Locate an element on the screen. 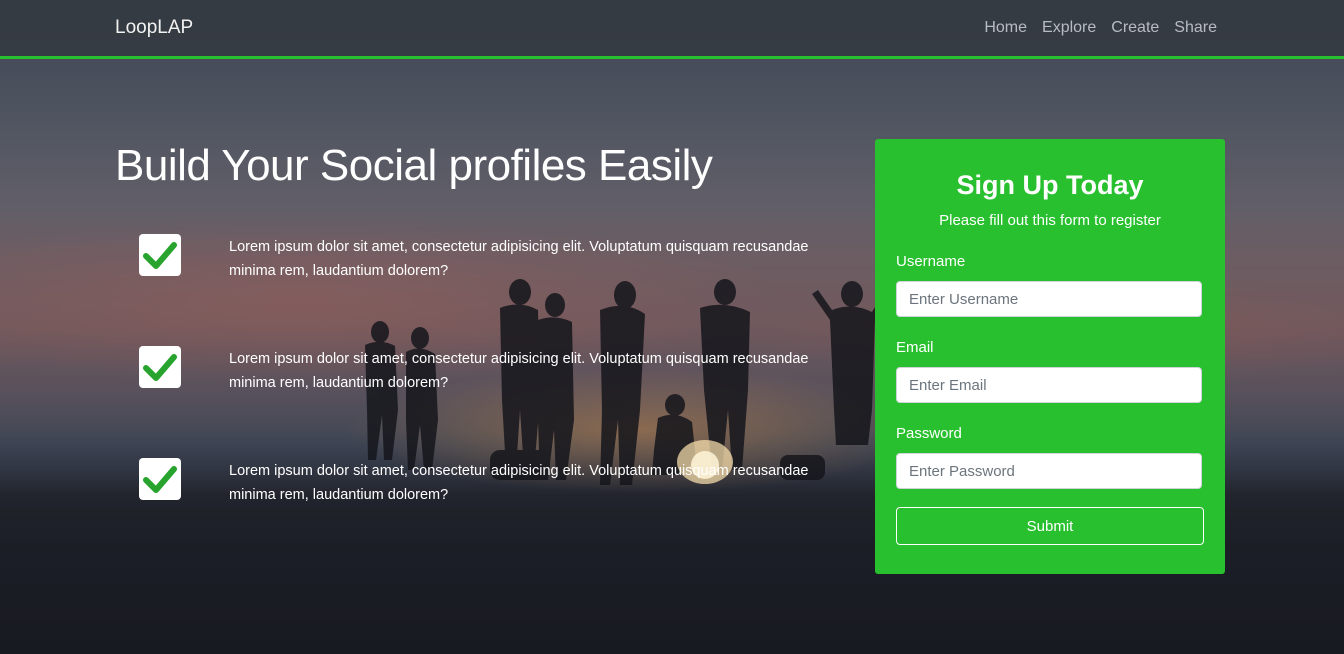 The width and height of the screenshot is (1344, 654). nav-link-share: Share is located at coordinates (1195, 28).